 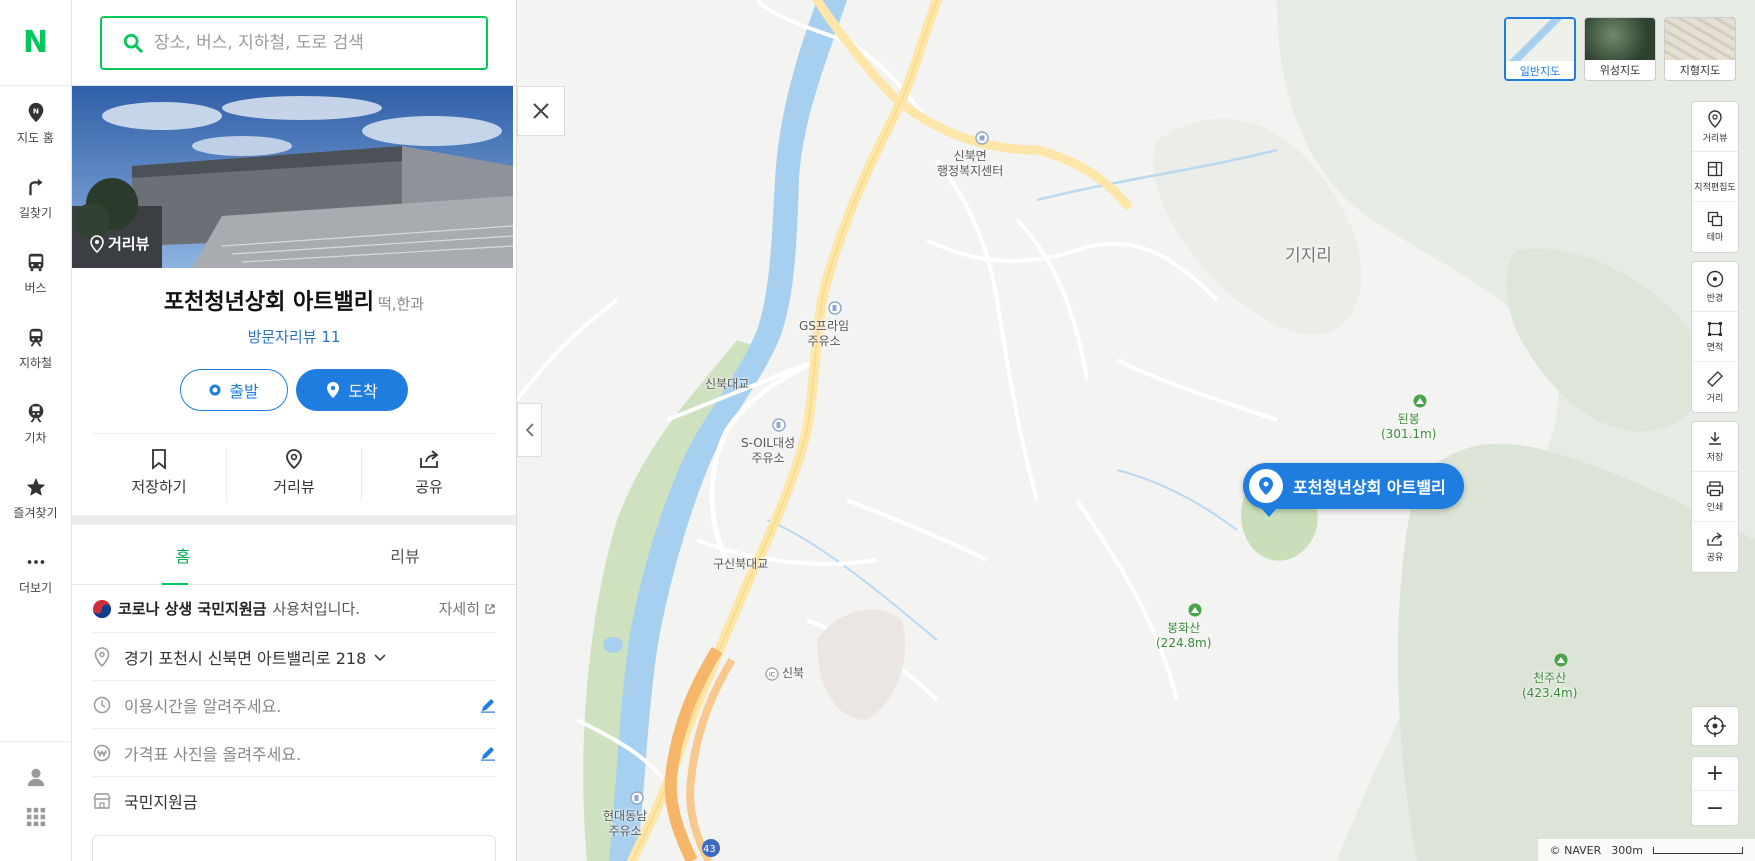 I want to click on price-row: 가격표 사진을 올려주세요., so click(x=294, y=753).